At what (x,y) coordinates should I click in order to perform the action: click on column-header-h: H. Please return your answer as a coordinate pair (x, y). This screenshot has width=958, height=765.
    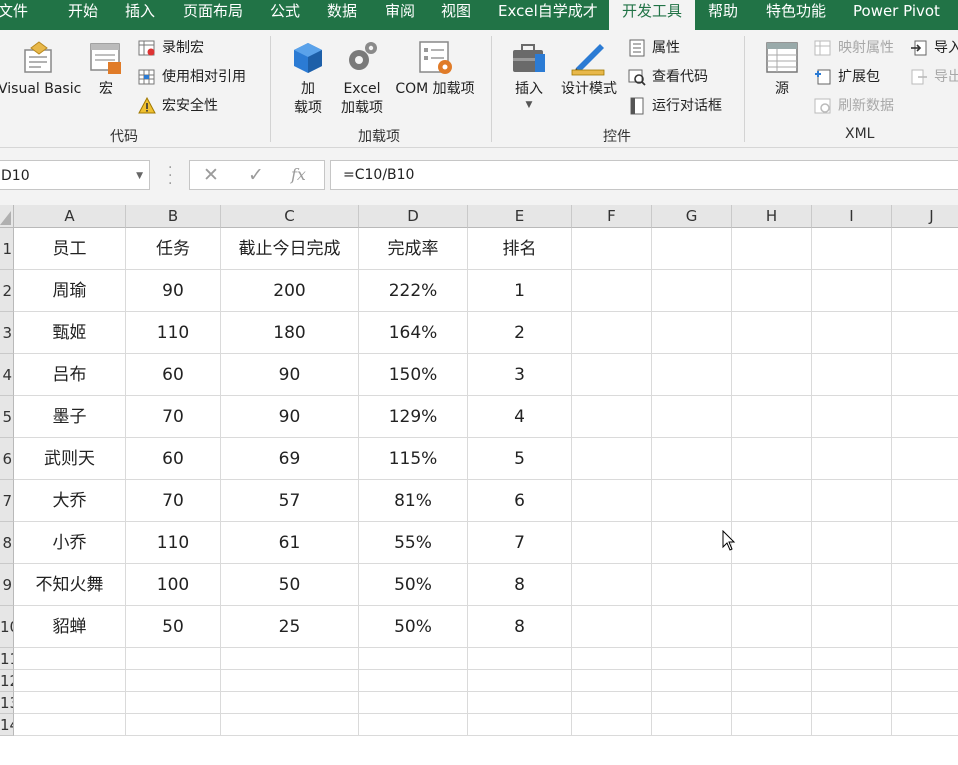
    Looking at the image, I should click on (772, 216).